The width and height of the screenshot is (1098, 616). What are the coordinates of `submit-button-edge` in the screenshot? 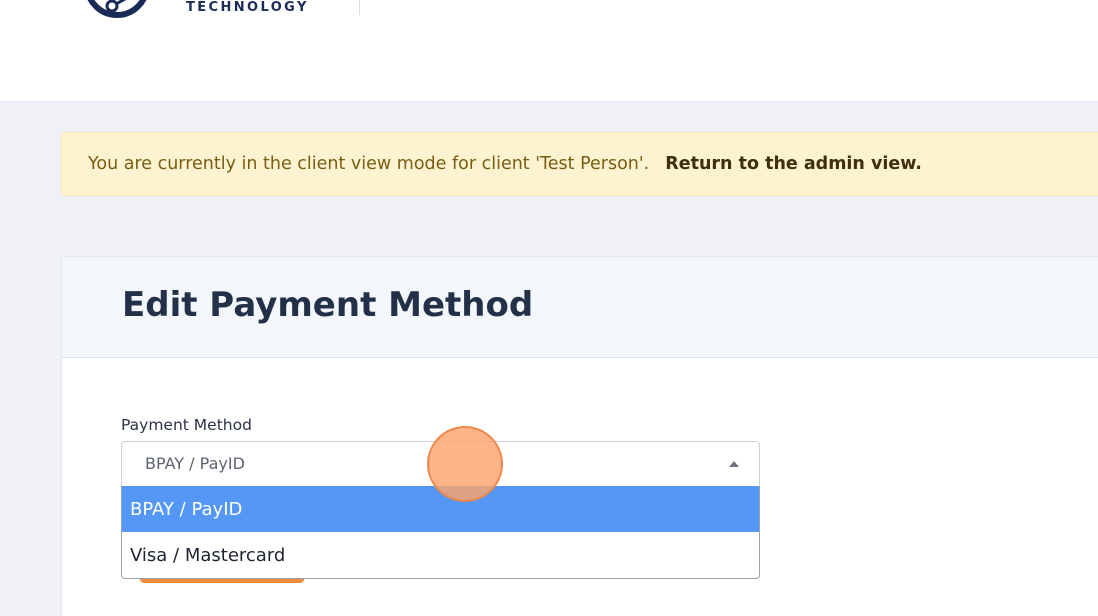 It's located at (222, 581).